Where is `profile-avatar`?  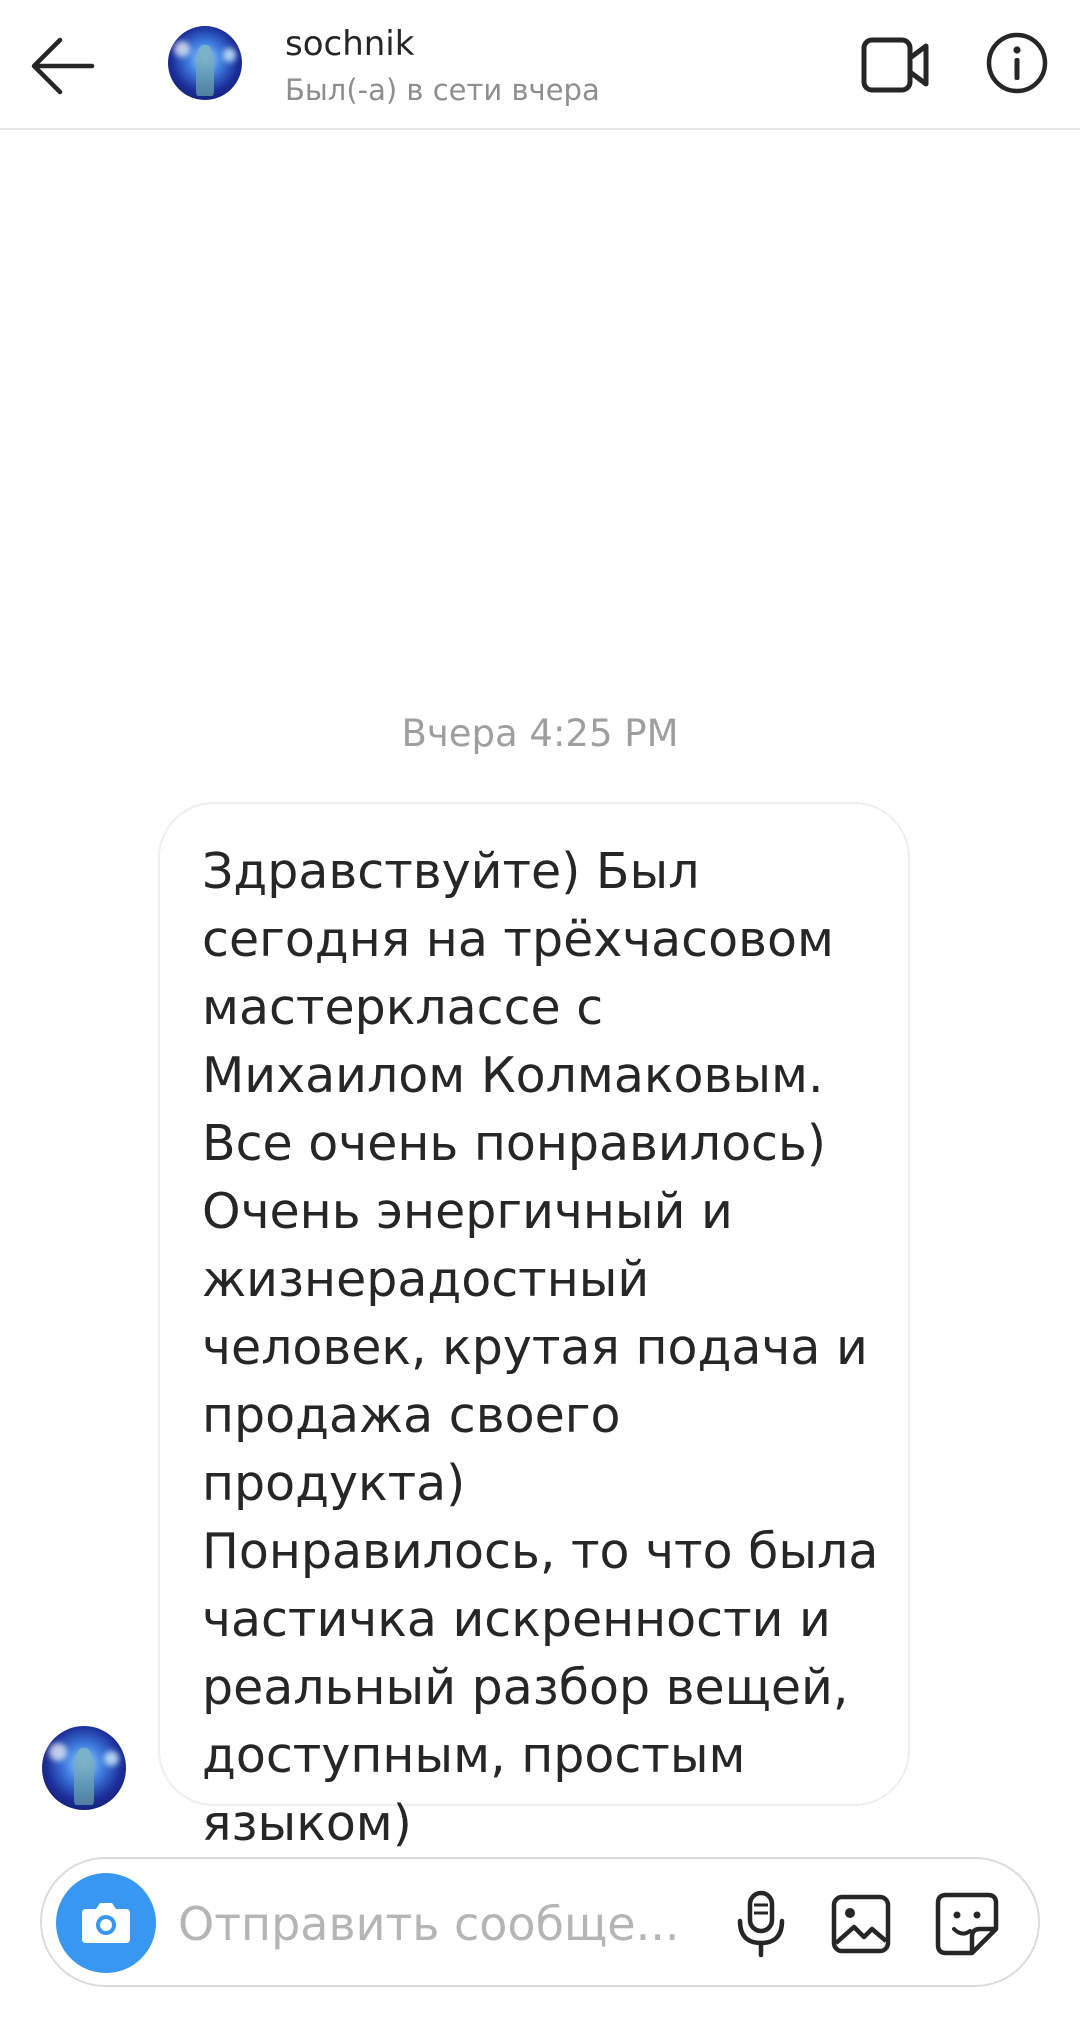
profile-avatar is located at coordinates (205, 63).